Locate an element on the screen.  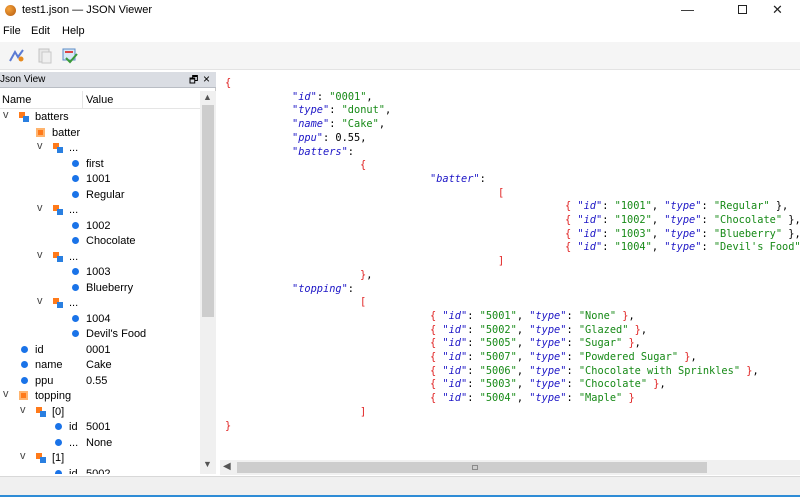
code-line: ] is located at coordinates (501, 262).